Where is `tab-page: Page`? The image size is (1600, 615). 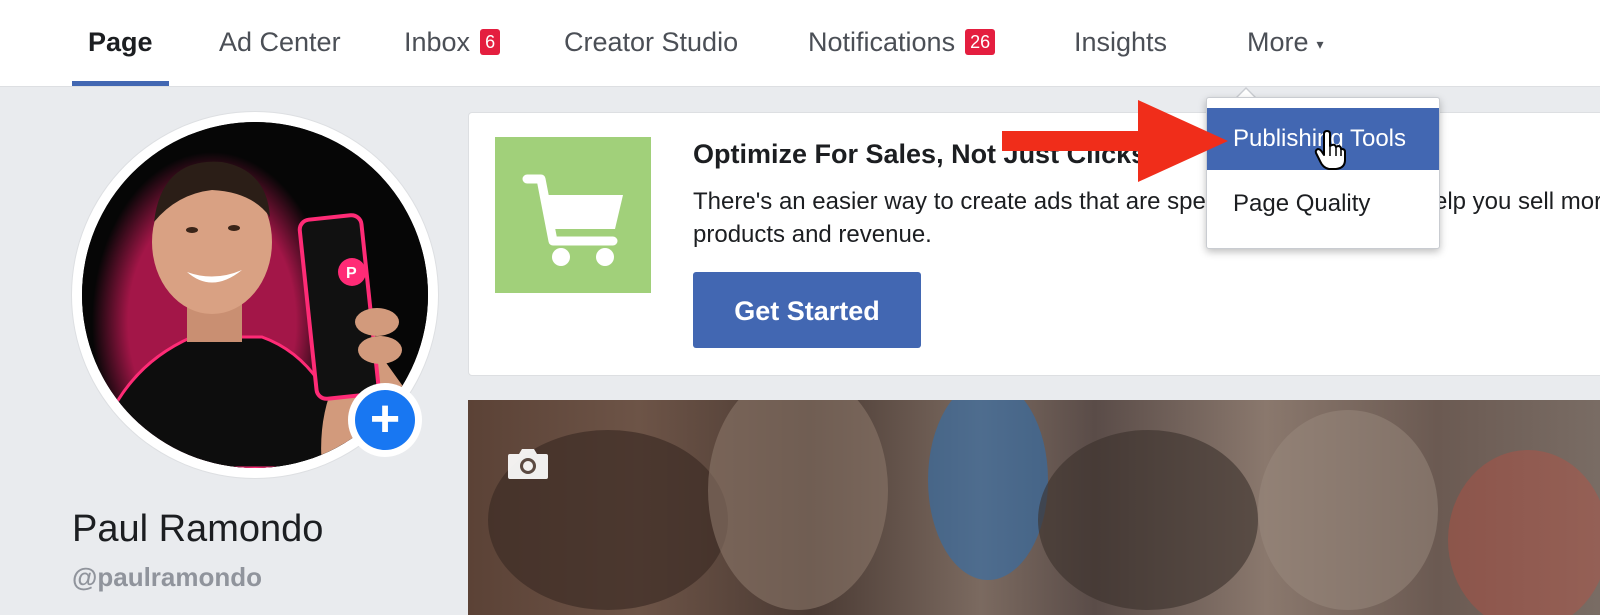 tab-page: Page is located at coordinates (120, 43).